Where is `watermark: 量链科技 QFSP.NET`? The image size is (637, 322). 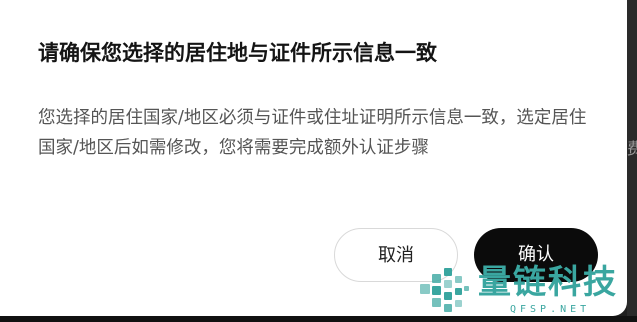
watermark: 量链科技 QFSP.NET is located at coordinates (525, 290).